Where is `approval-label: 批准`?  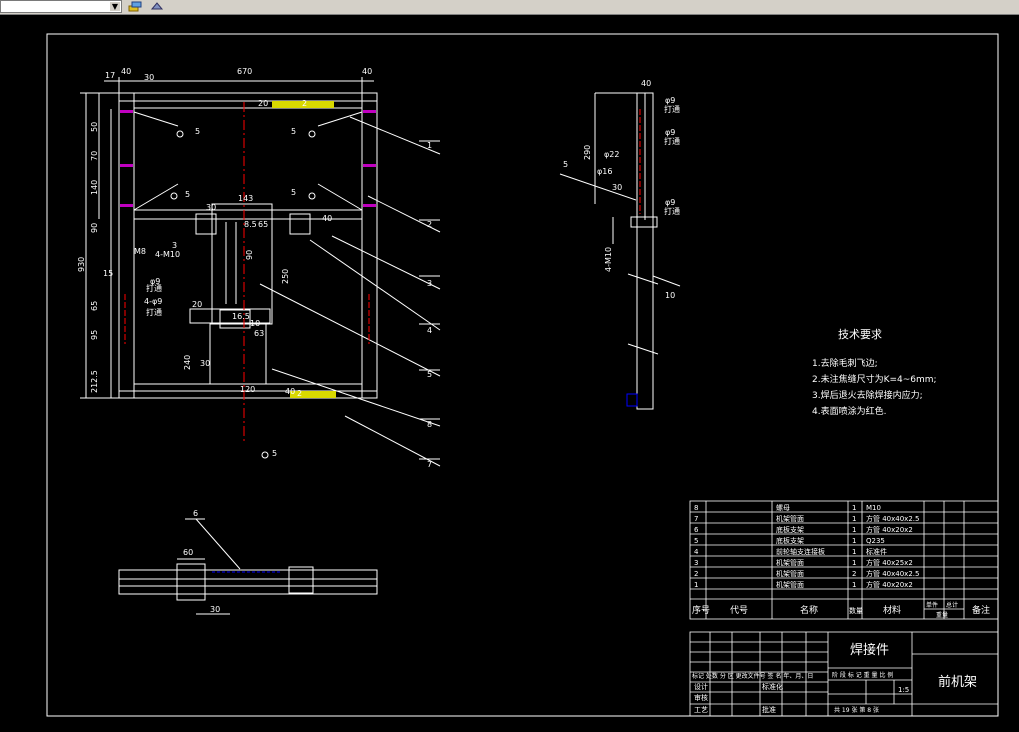
approval-label: 批准 is located at coordinates (769, 709).